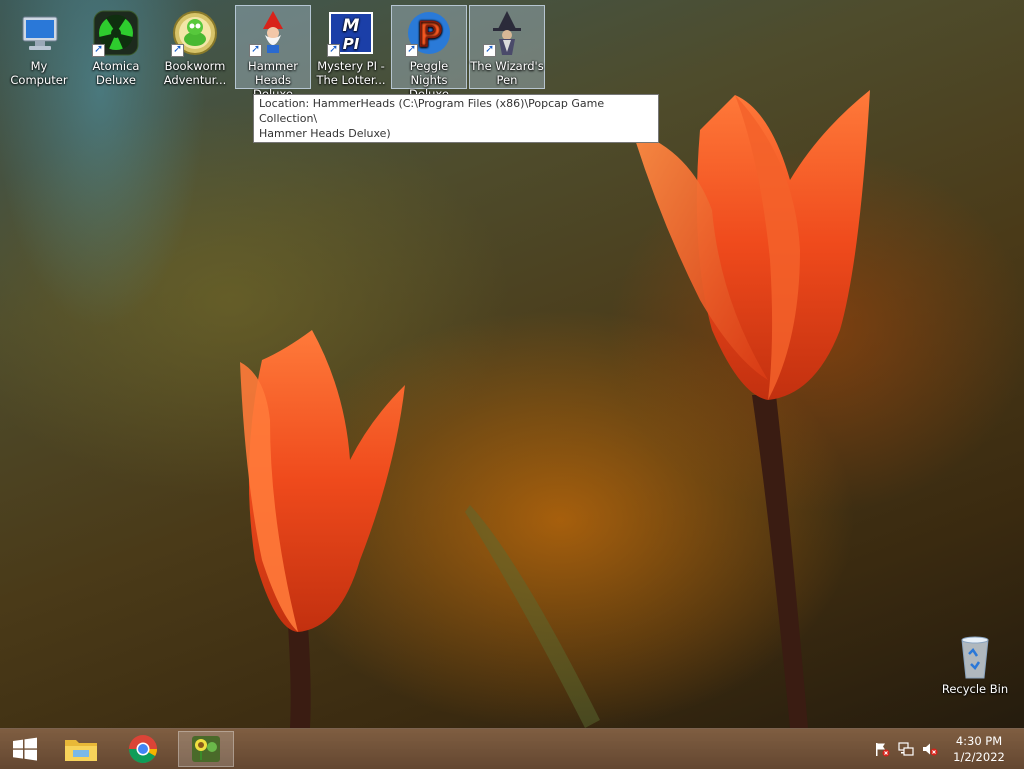 The width and height of the screenshot is (1024, 771). Describe the element at coordinates (39, 33) in the screenshot. I see `computer-icon` at that location.